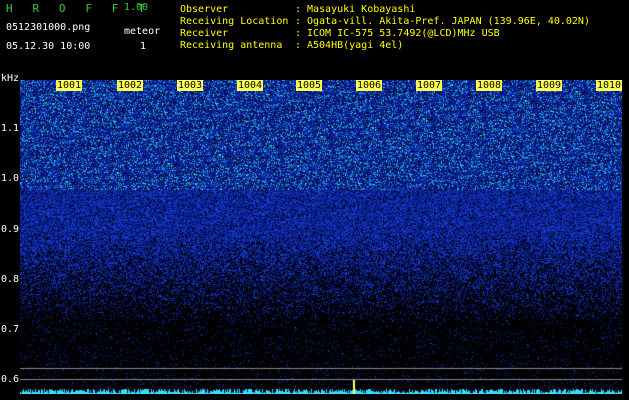  I want to click on minute-label: 1007, so click(429, 85).